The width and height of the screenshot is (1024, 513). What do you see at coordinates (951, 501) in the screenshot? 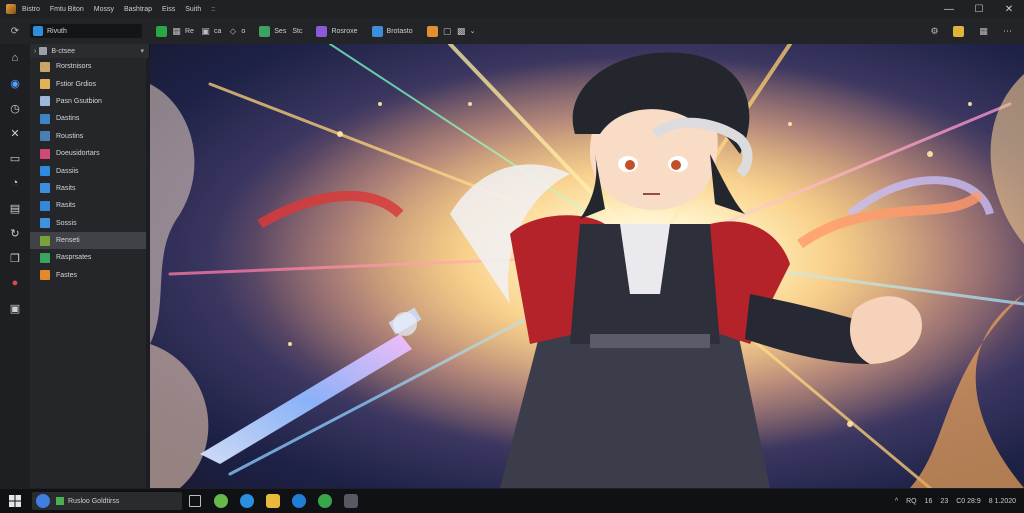
I see `system-tray: ^ RQ 16 23 C0 28:9 8 1.2020` at bounding box center [951, 501].